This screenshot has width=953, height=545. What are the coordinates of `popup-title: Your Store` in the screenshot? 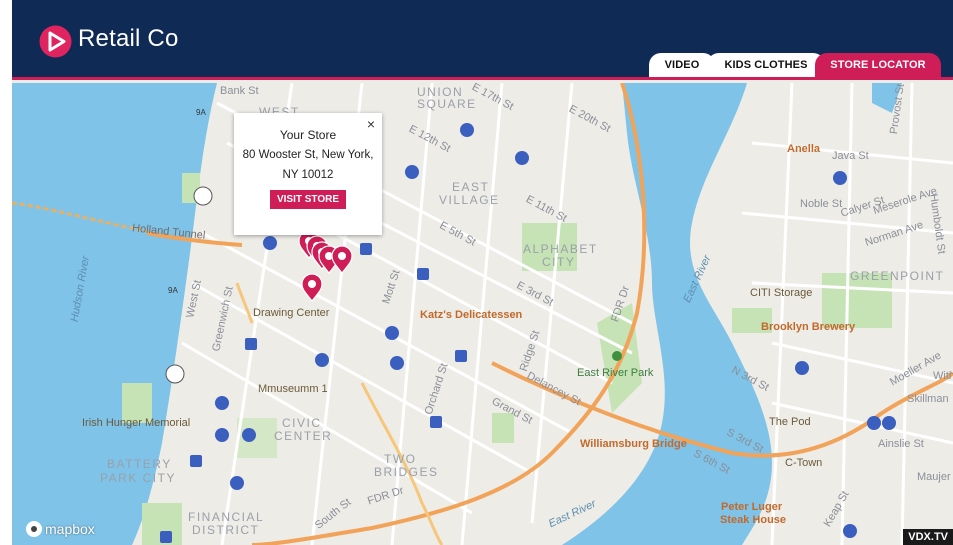 It's located at (308, 135).